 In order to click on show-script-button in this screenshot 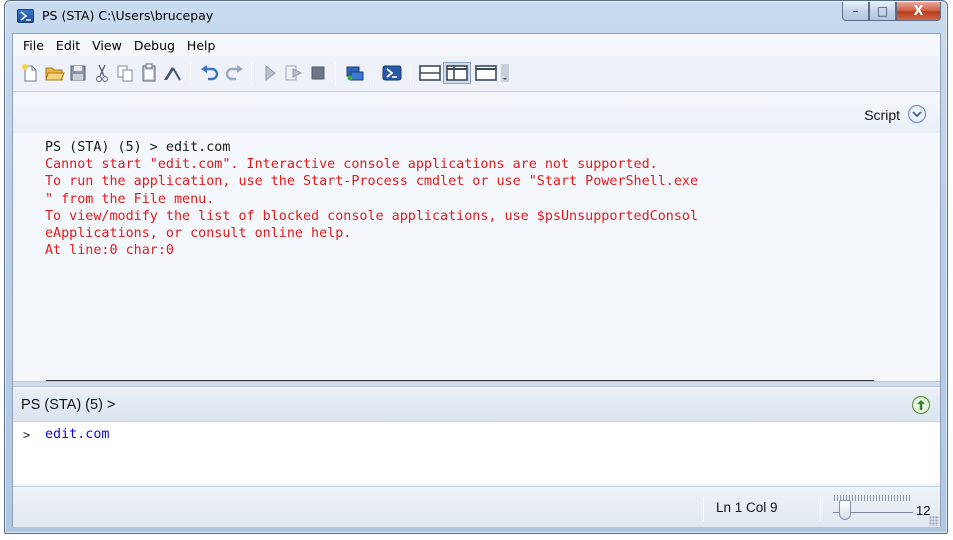, I will do `click(917, 114)`.